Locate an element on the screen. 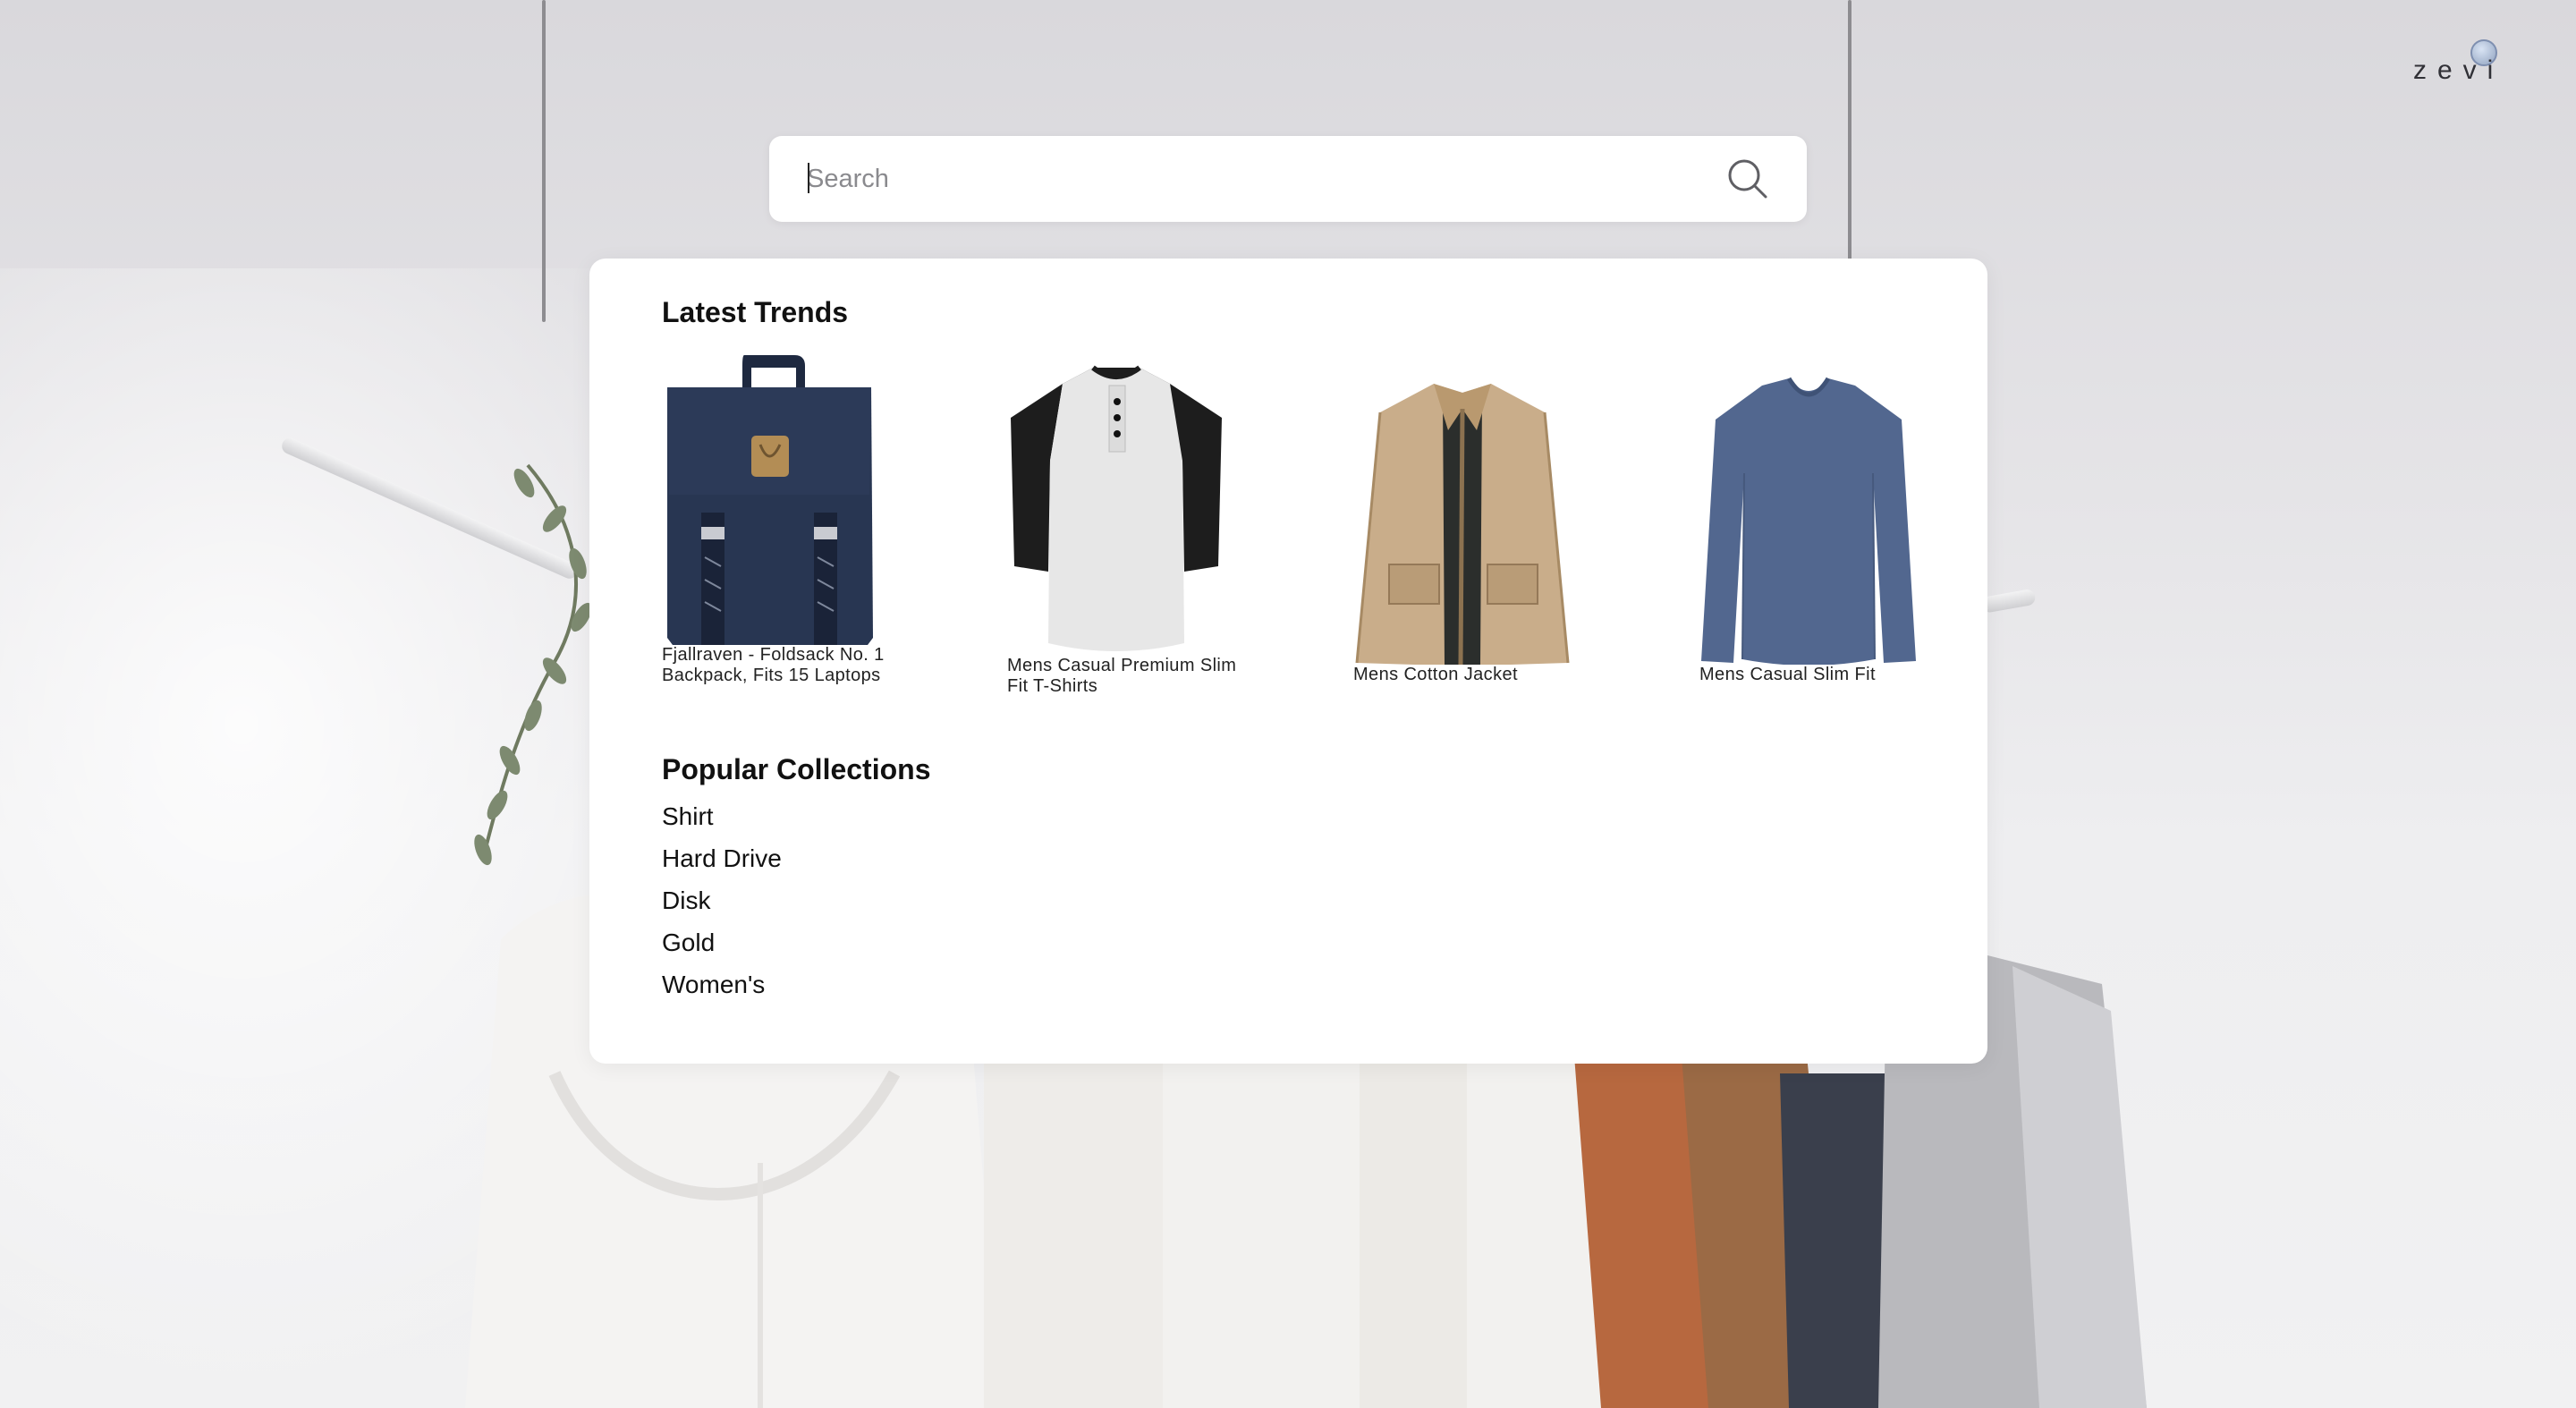 This screenshot has height=1408, width=2576. jacket-image is located at coordinates (1462, 524).